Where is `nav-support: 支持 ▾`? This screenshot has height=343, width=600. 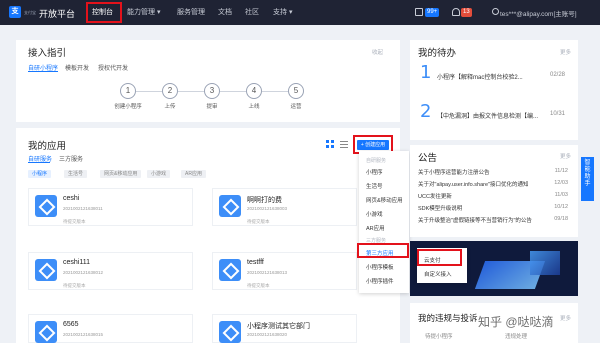 nav-support: 支持 ▾ is located at coordinates (282, 12).